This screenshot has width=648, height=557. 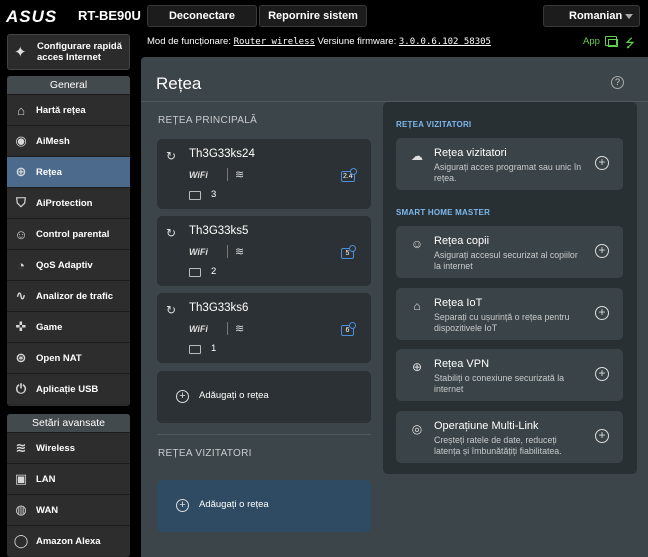 I want to click on wireless-icon: ≋, so click(x=21, y=447).